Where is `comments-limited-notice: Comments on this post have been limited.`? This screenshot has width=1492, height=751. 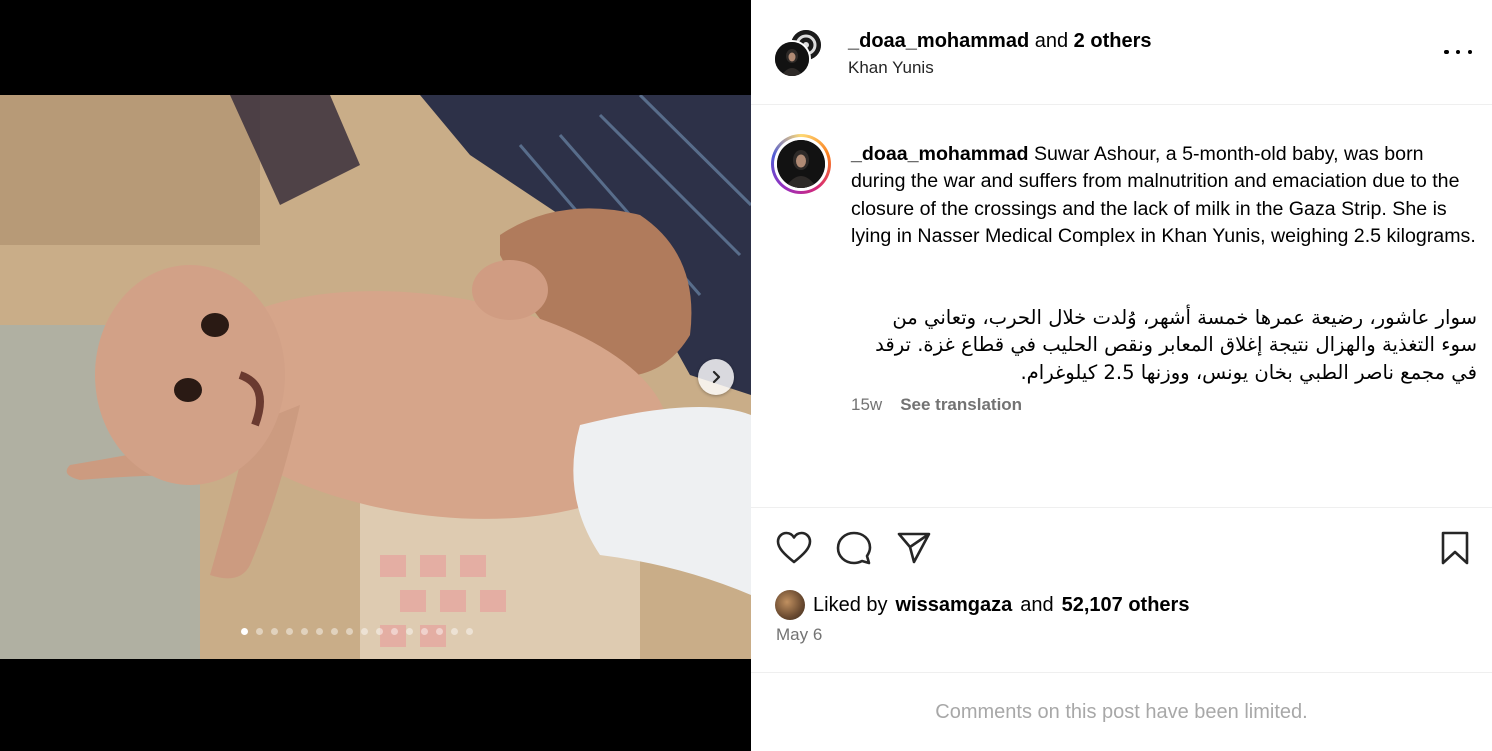
comments-limited-notice: Comments on this post have been limited. is located at coordinates (1121, 711).